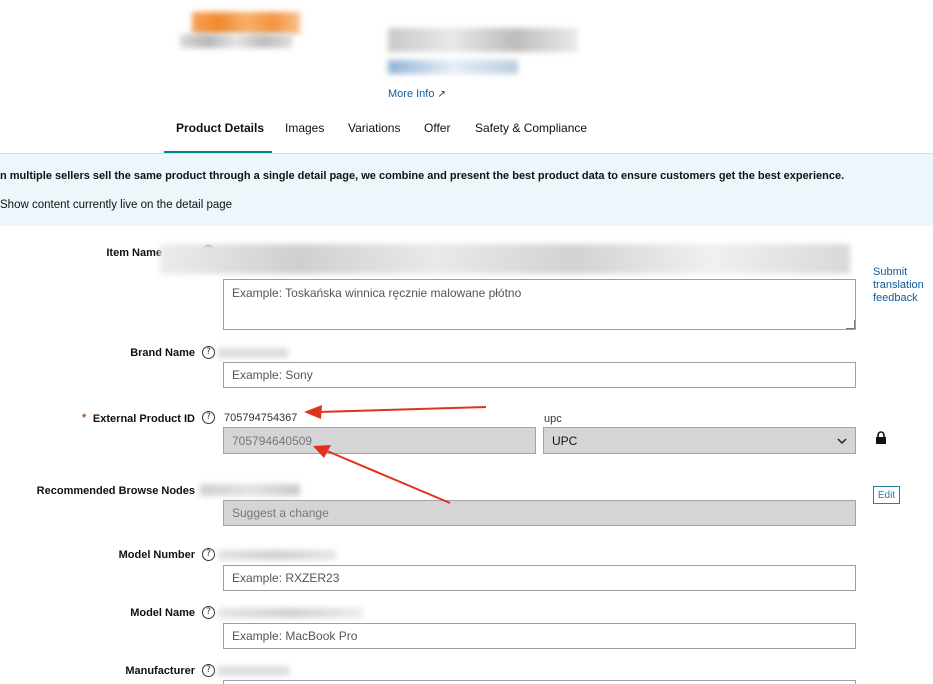 The image size is (933, 684). What do you see at coordinates (382, 474) in the screenshot?
I see `annotation-arrow-input-id` at bounding box center [382, 474].